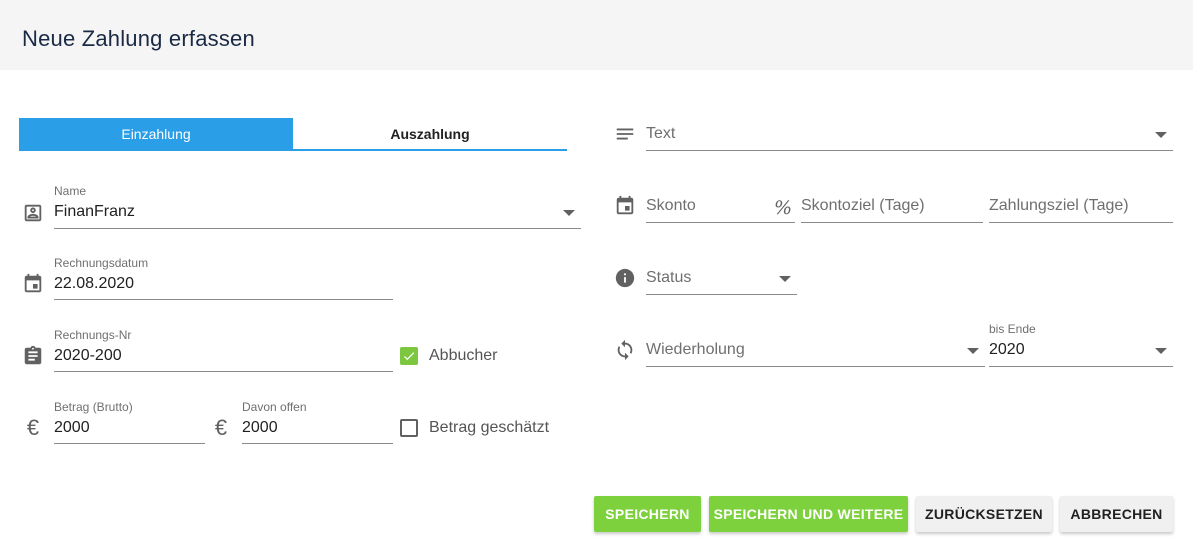  I want to click on status-field: Status, so click(721, 280).